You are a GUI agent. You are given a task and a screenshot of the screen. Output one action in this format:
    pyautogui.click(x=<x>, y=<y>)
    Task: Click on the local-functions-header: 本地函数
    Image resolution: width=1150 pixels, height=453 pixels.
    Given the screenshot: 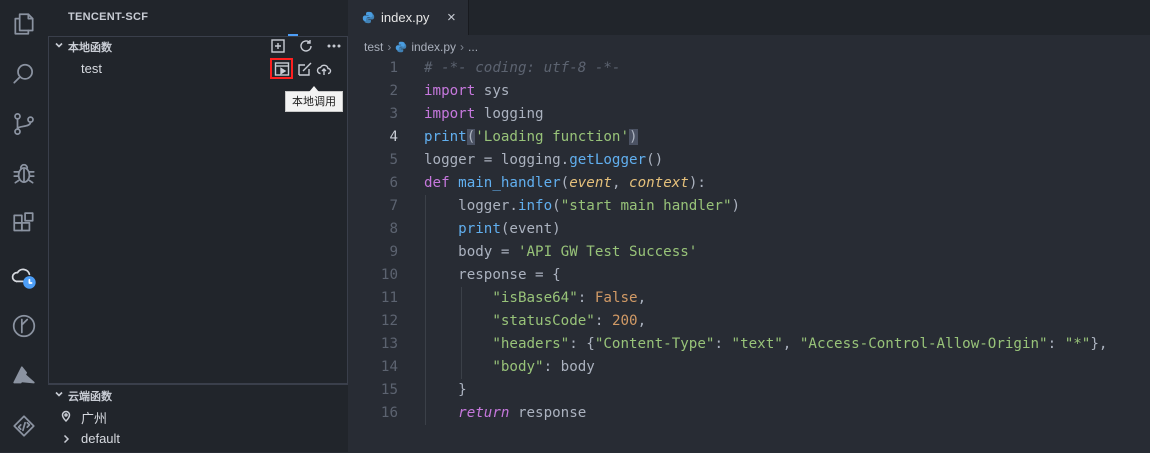 What is the action you would take?
    pyautogui.click(x=198, y=46)
    